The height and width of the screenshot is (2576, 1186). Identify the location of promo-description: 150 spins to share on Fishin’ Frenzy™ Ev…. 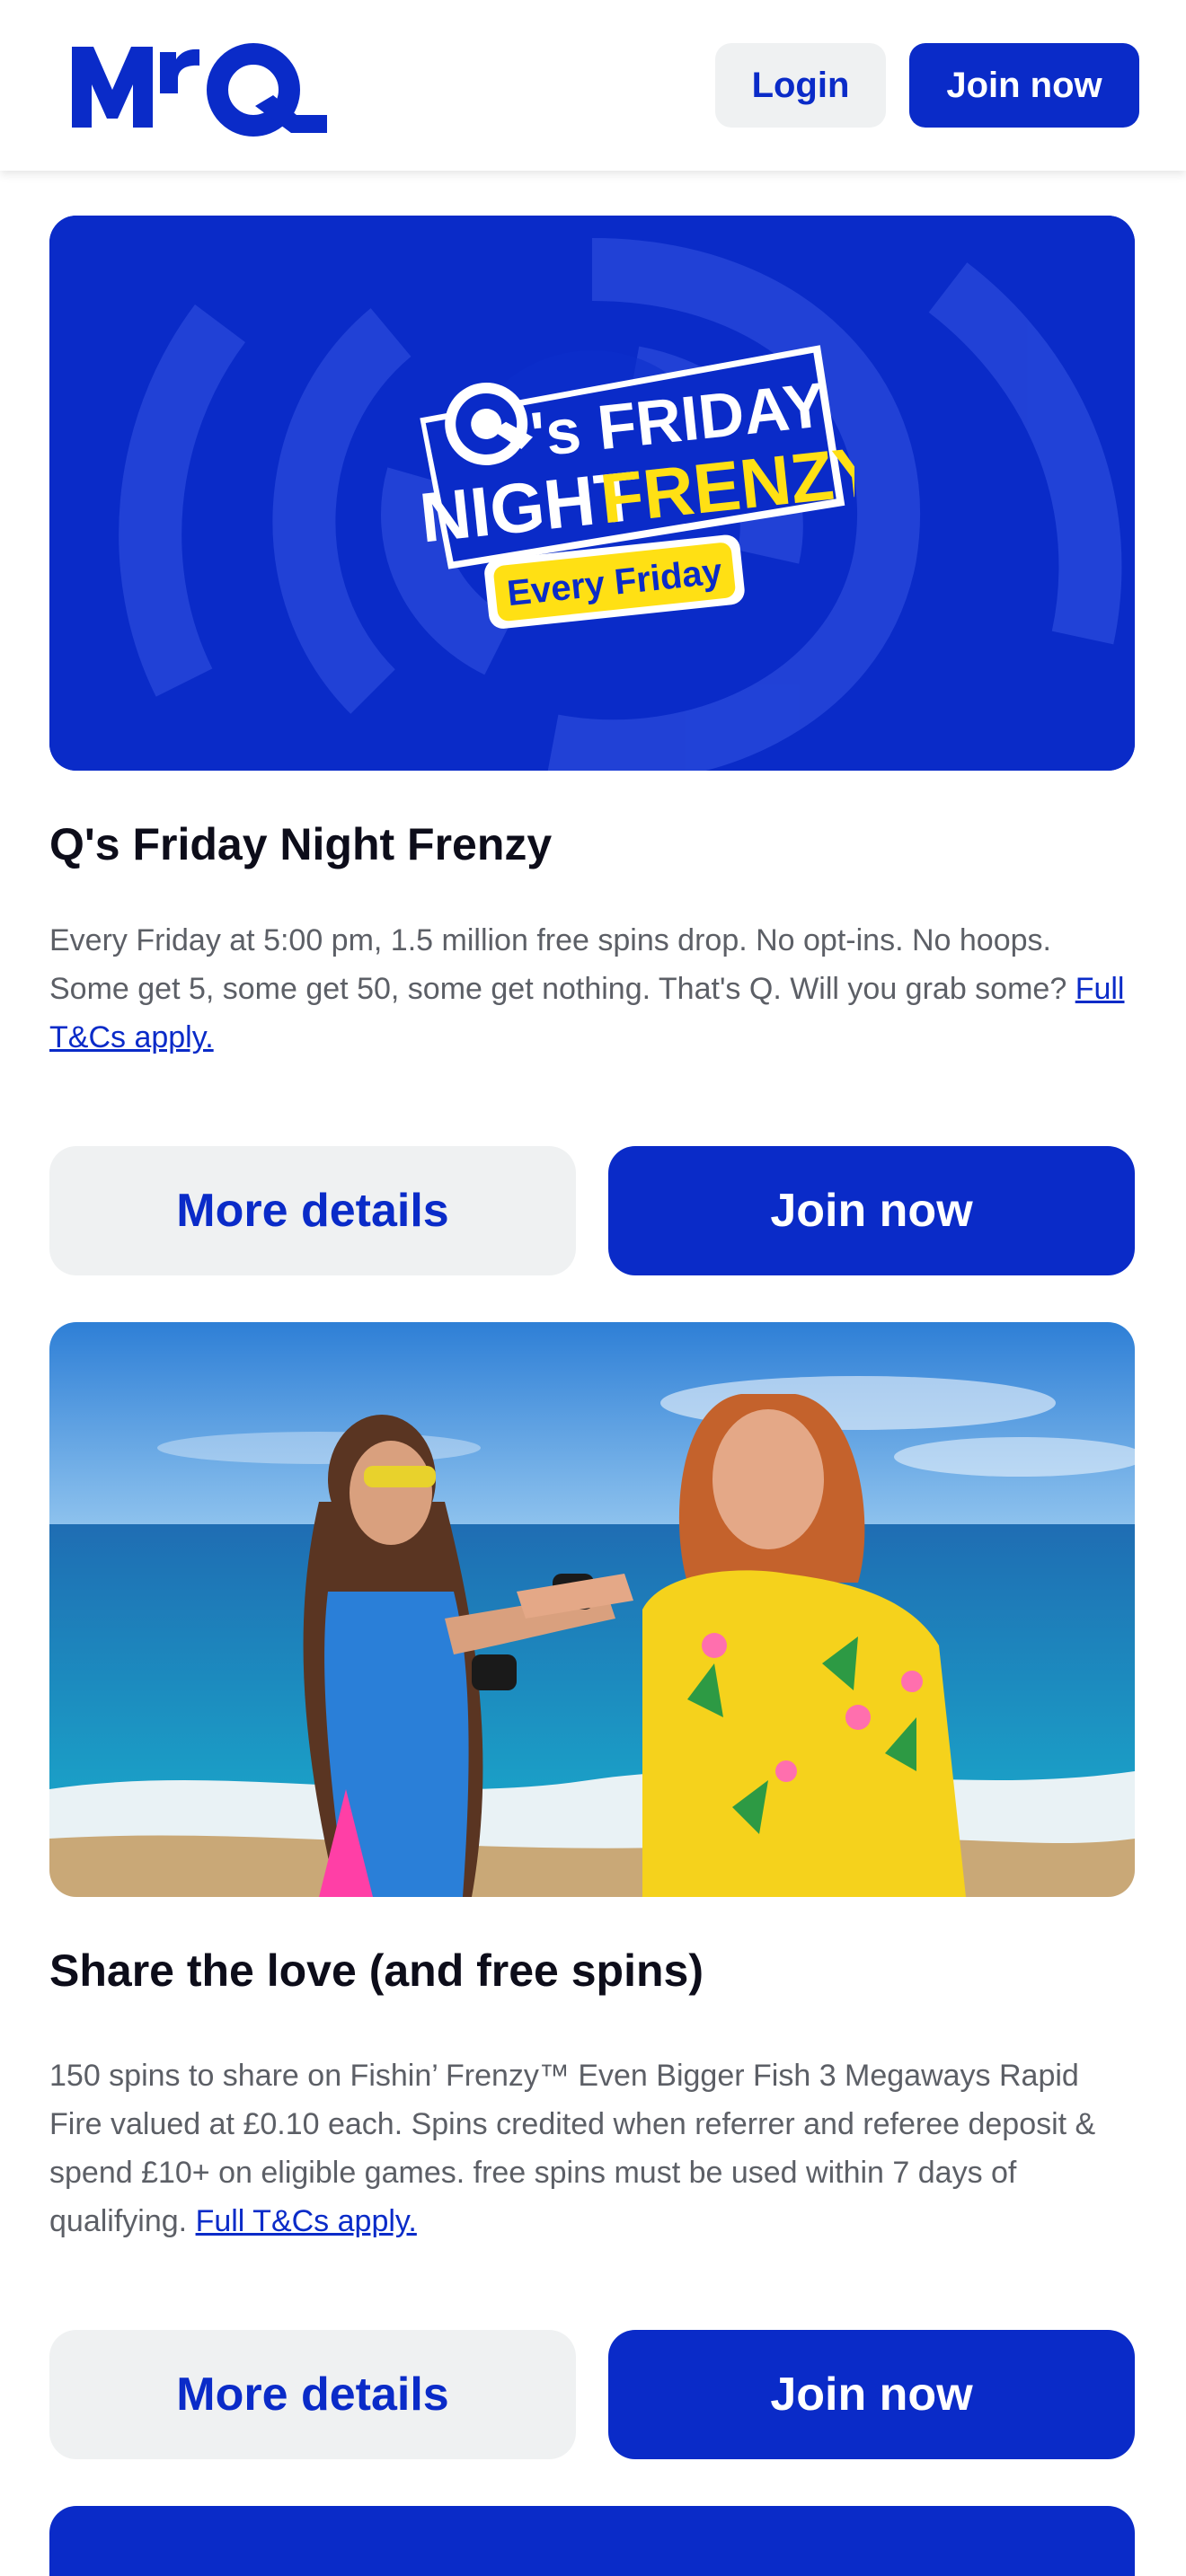
(593, 2148).